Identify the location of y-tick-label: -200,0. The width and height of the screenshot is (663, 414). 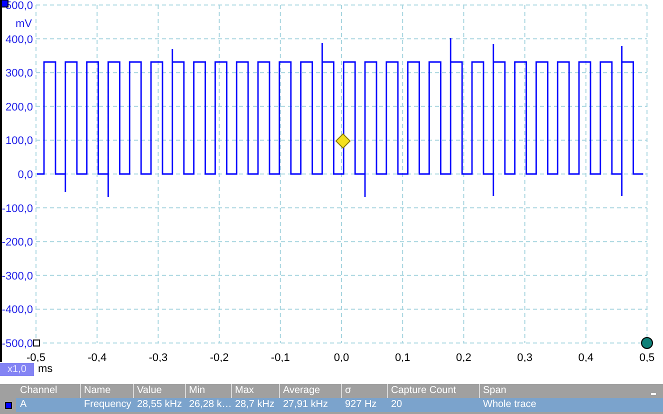
(17, 242).